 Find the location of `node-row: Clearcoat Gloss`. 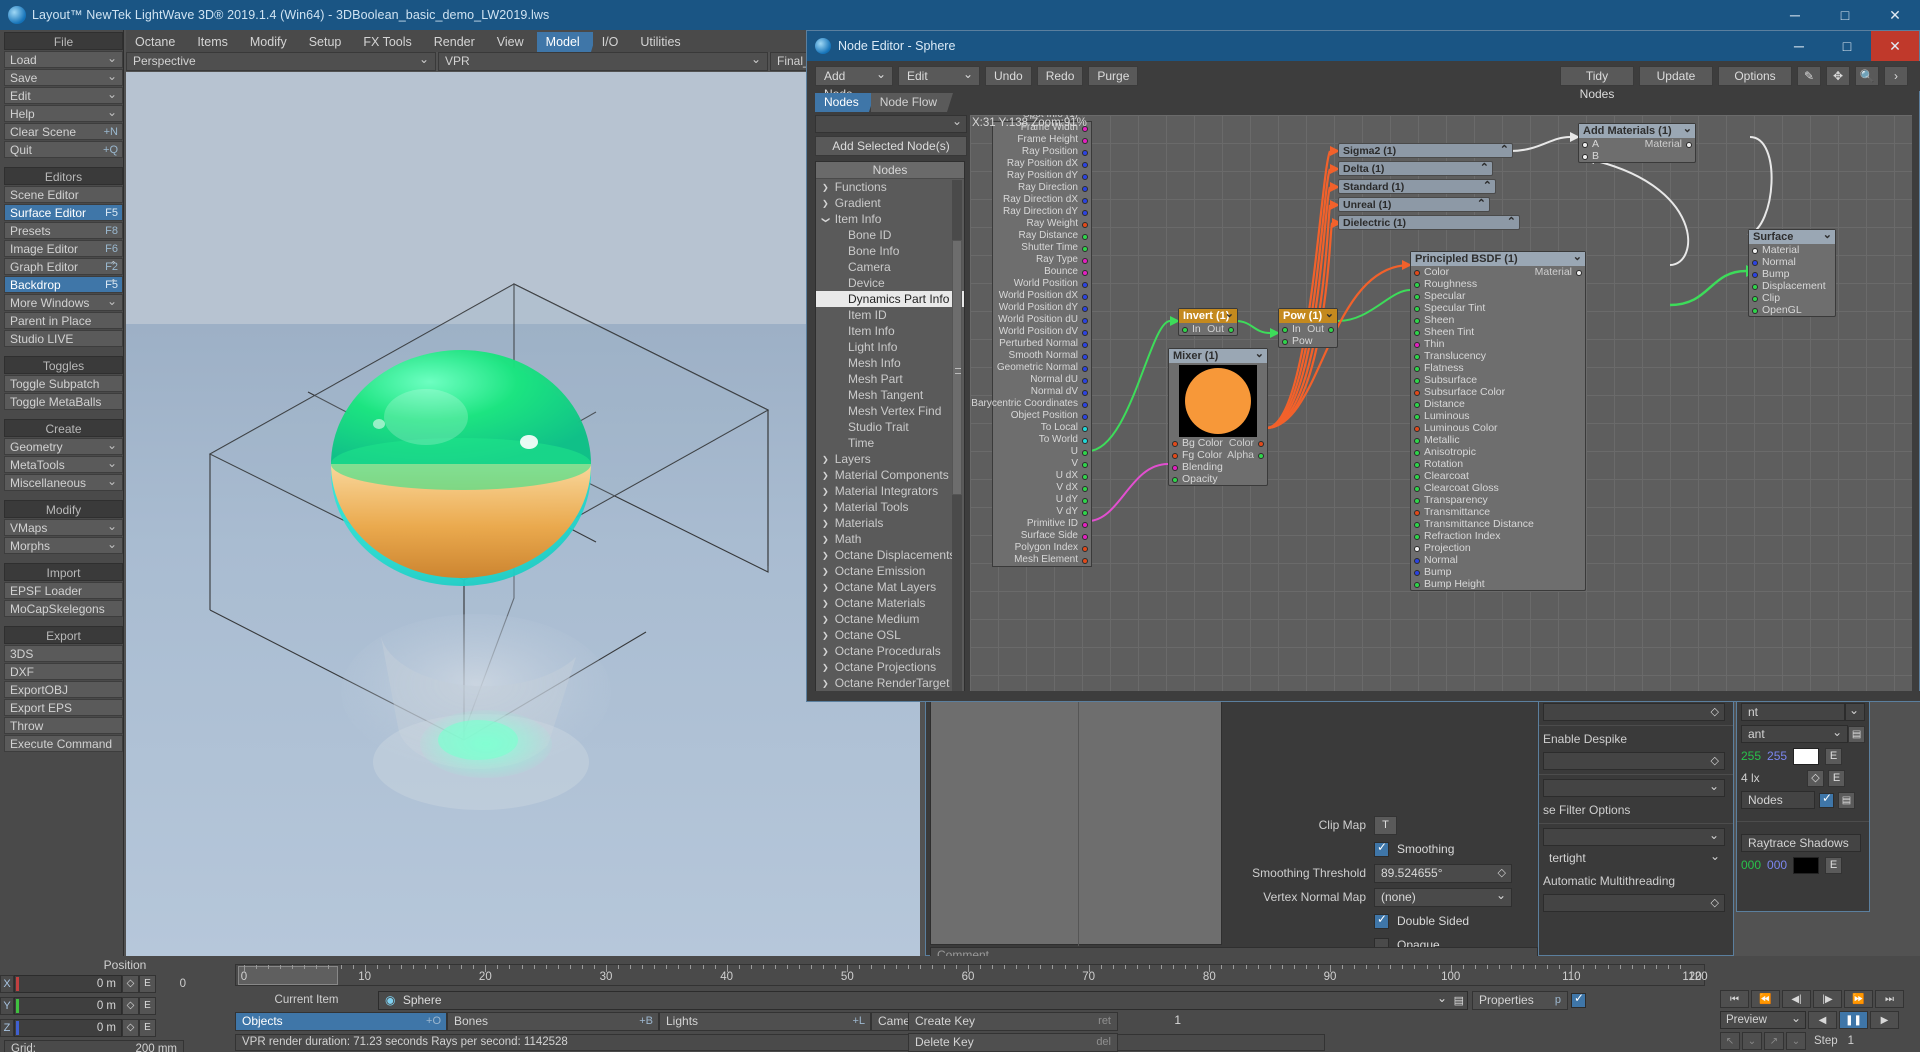

node-row: Clearcoat Gloss is located at coordinates (1498, 488).